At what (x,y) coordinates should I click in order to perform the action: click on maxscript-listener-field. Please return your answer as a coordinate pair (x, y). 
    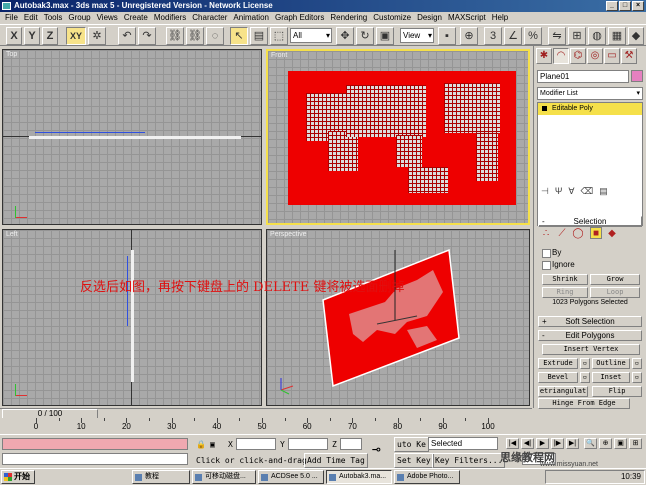
    Looking at the image, I should click on (95, 444).